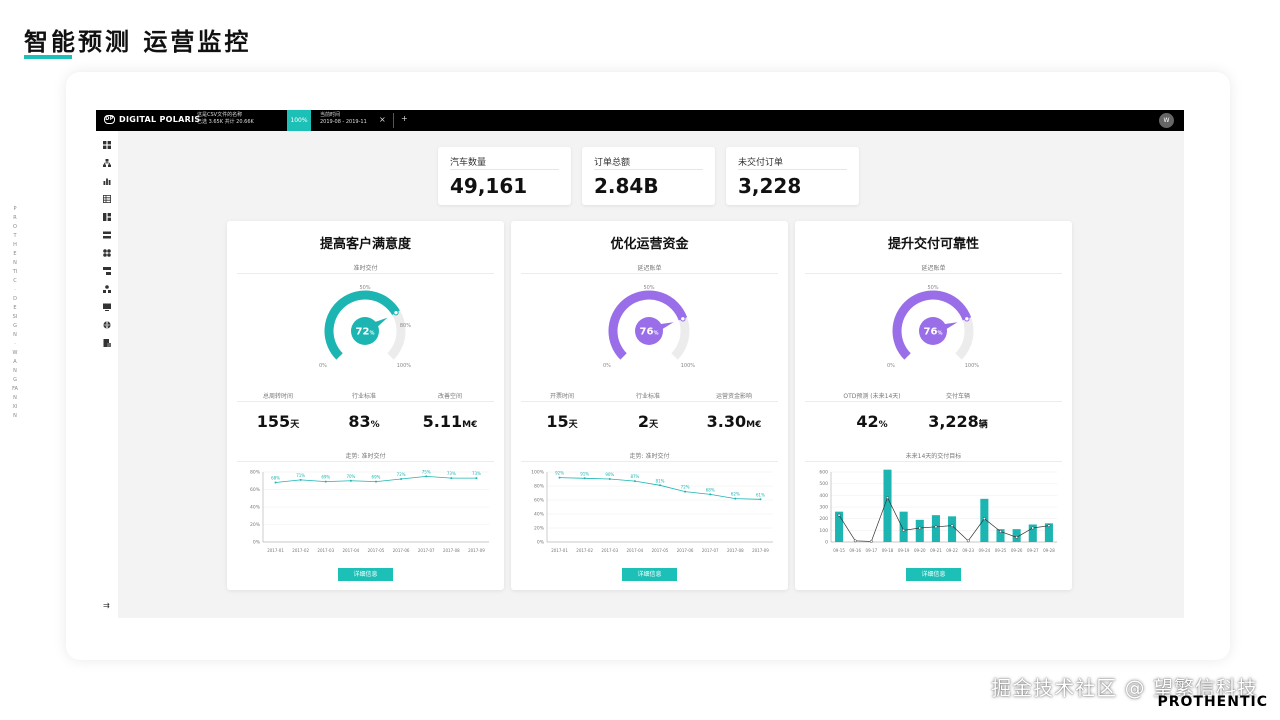 The height and width of the screenshot is (720, 1280). I want to click on list-icon, so click(107, 235).